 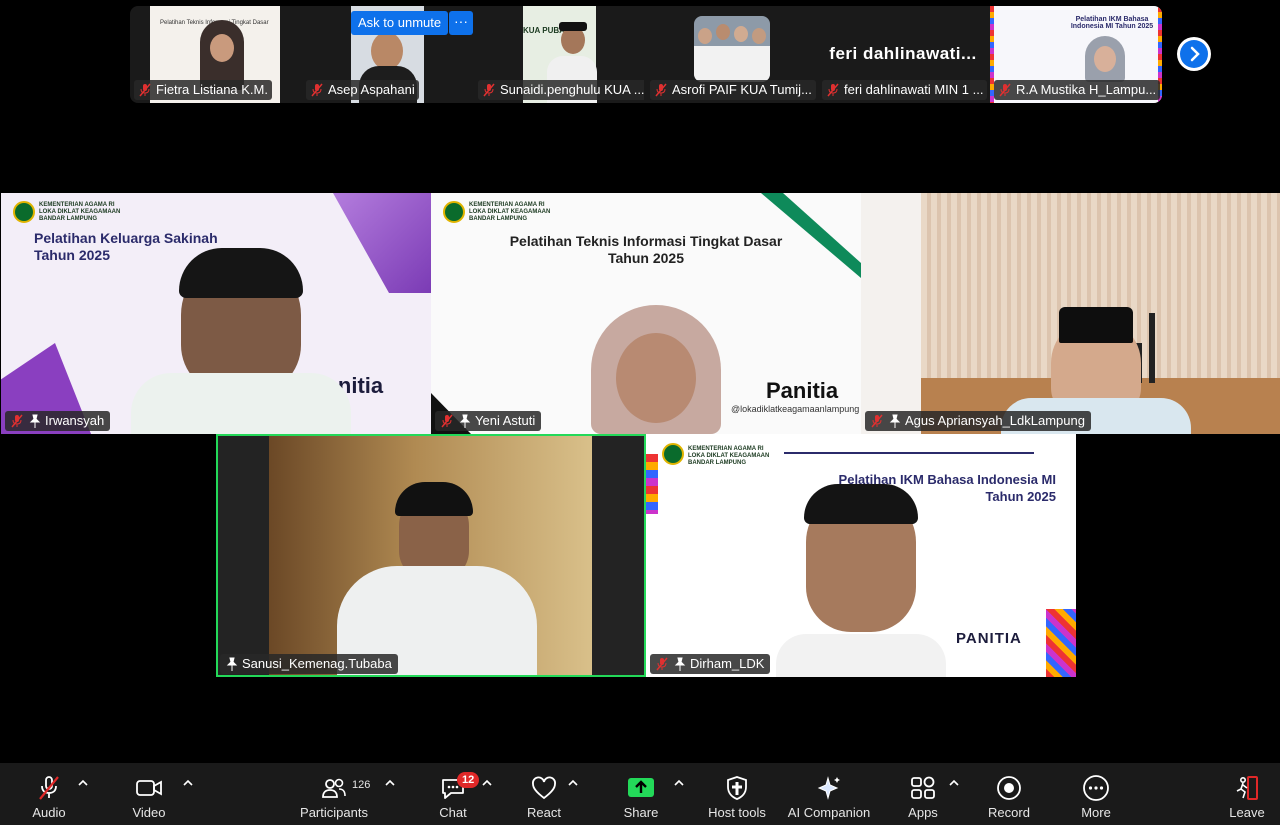 I want to click on sparkle-icon, so click(x=828, y=788).